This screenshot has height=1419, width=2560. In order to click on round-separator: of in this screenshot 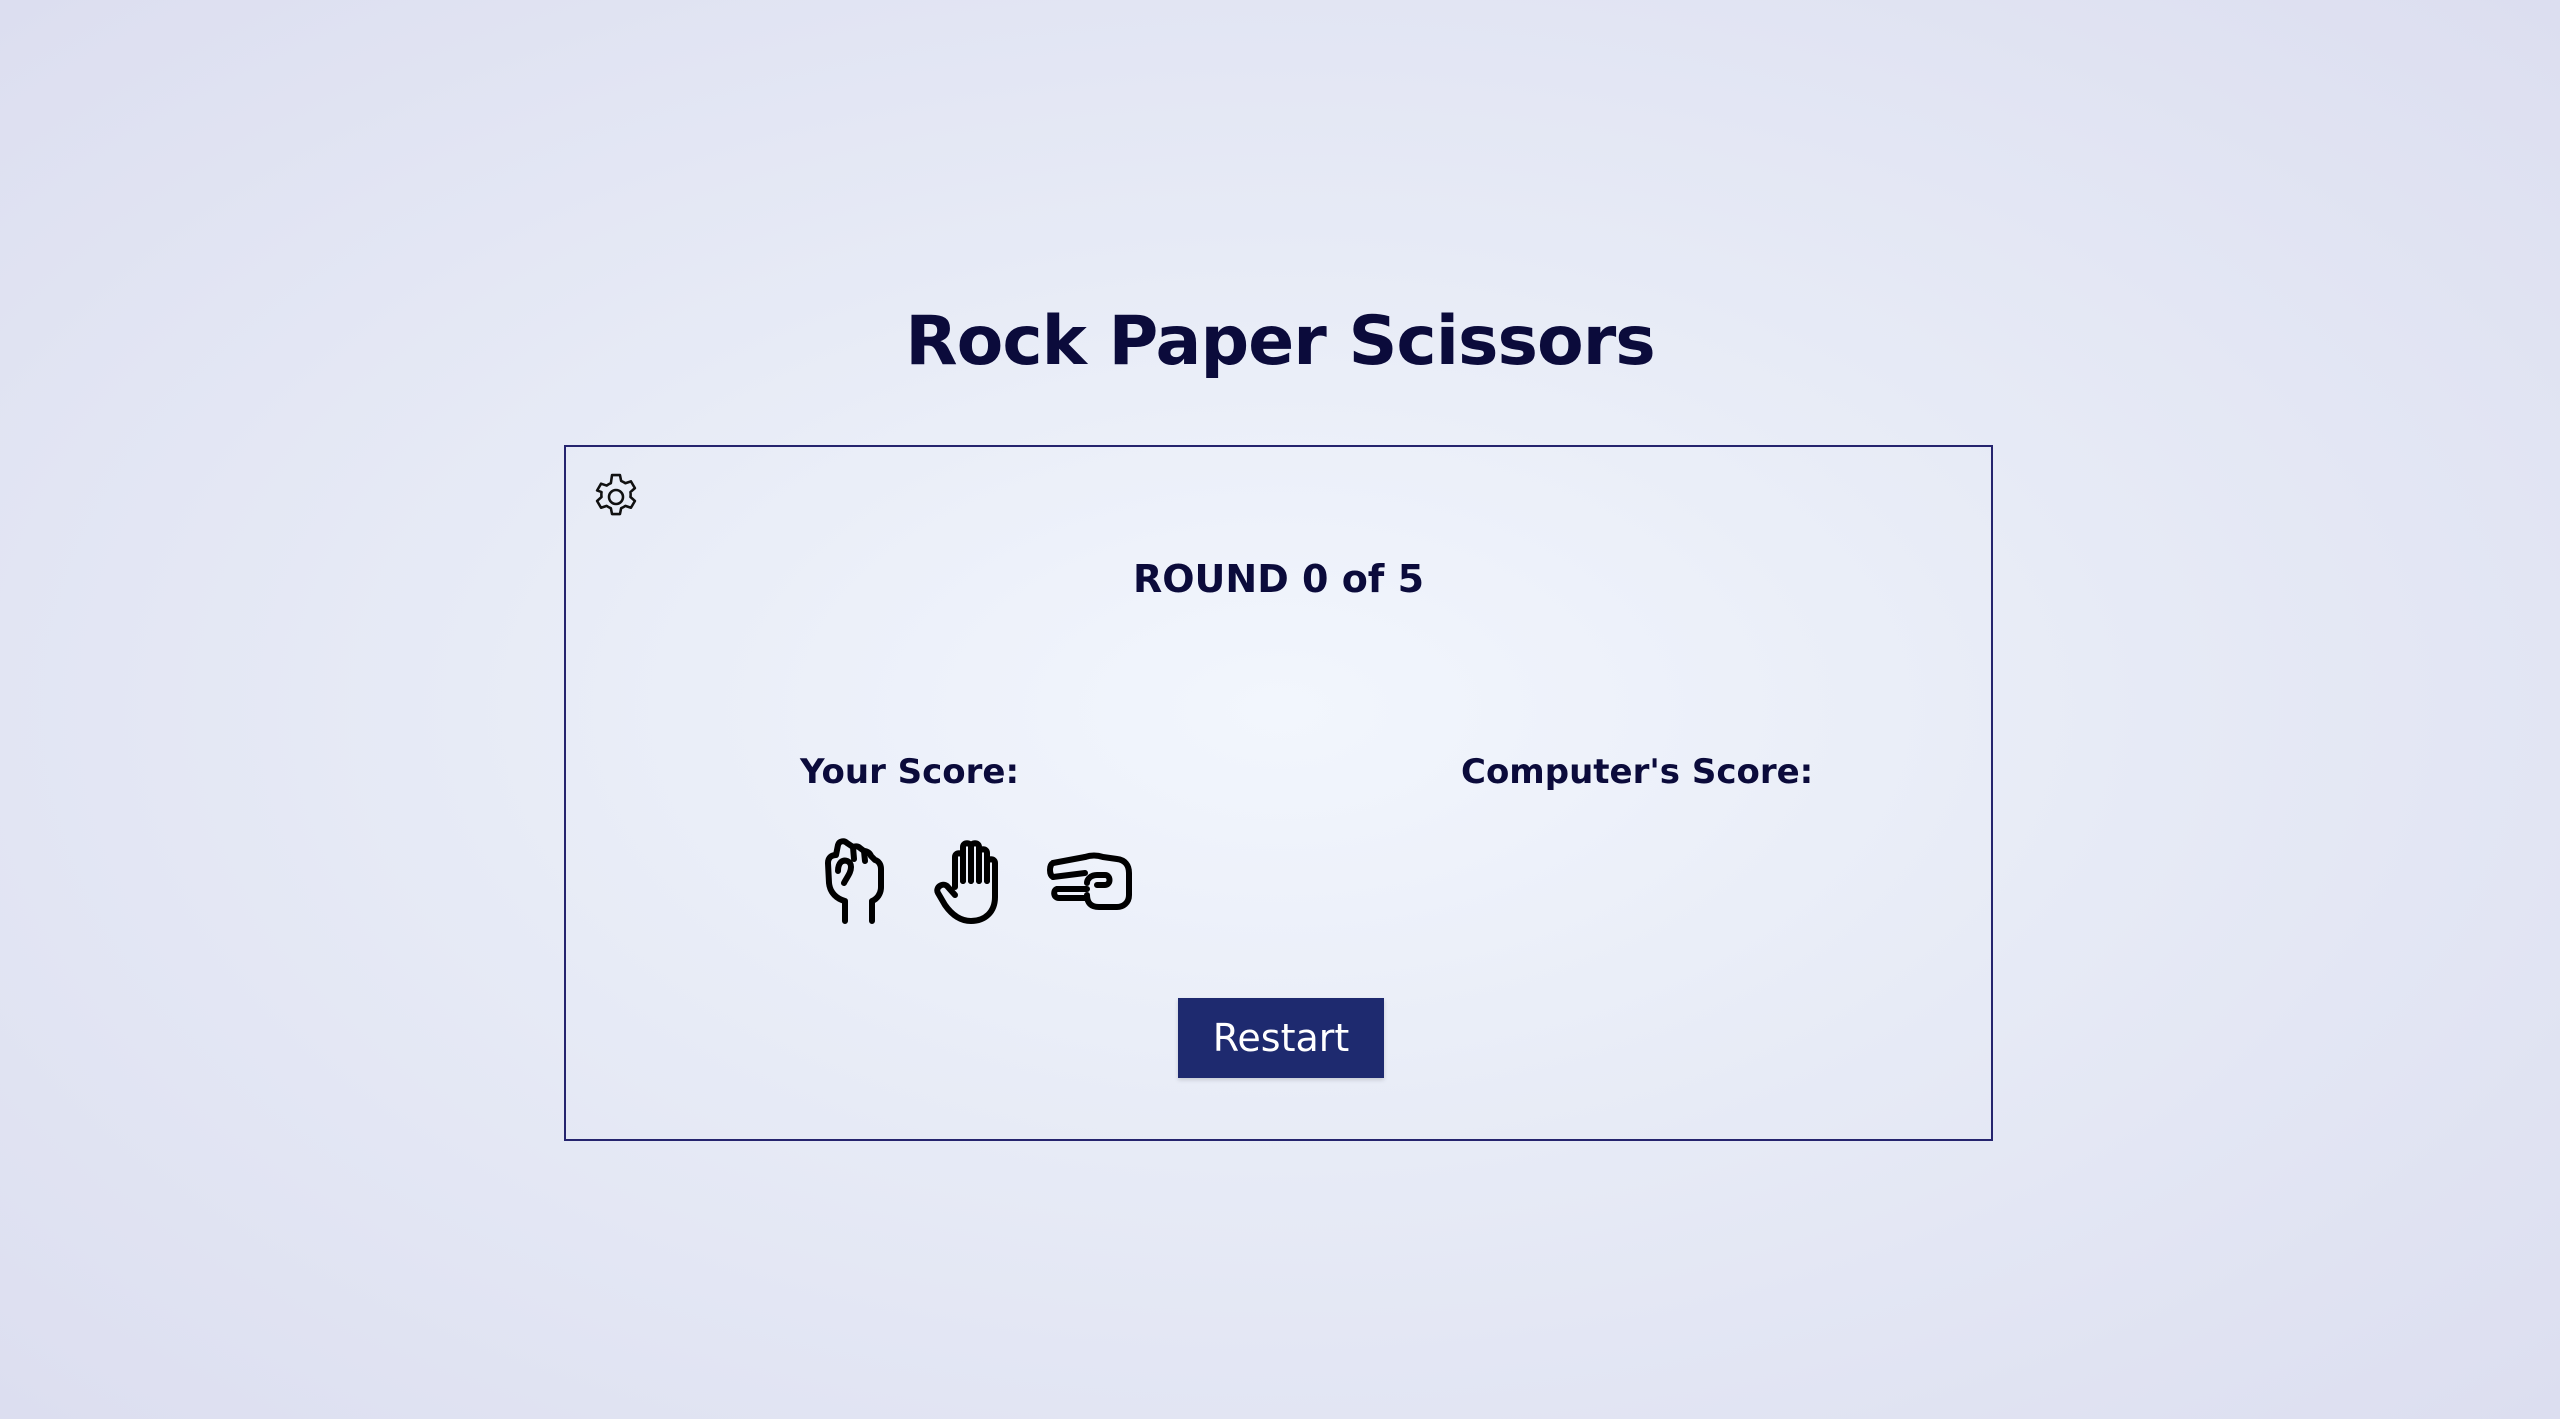, I will do `click(1363, 579)`.